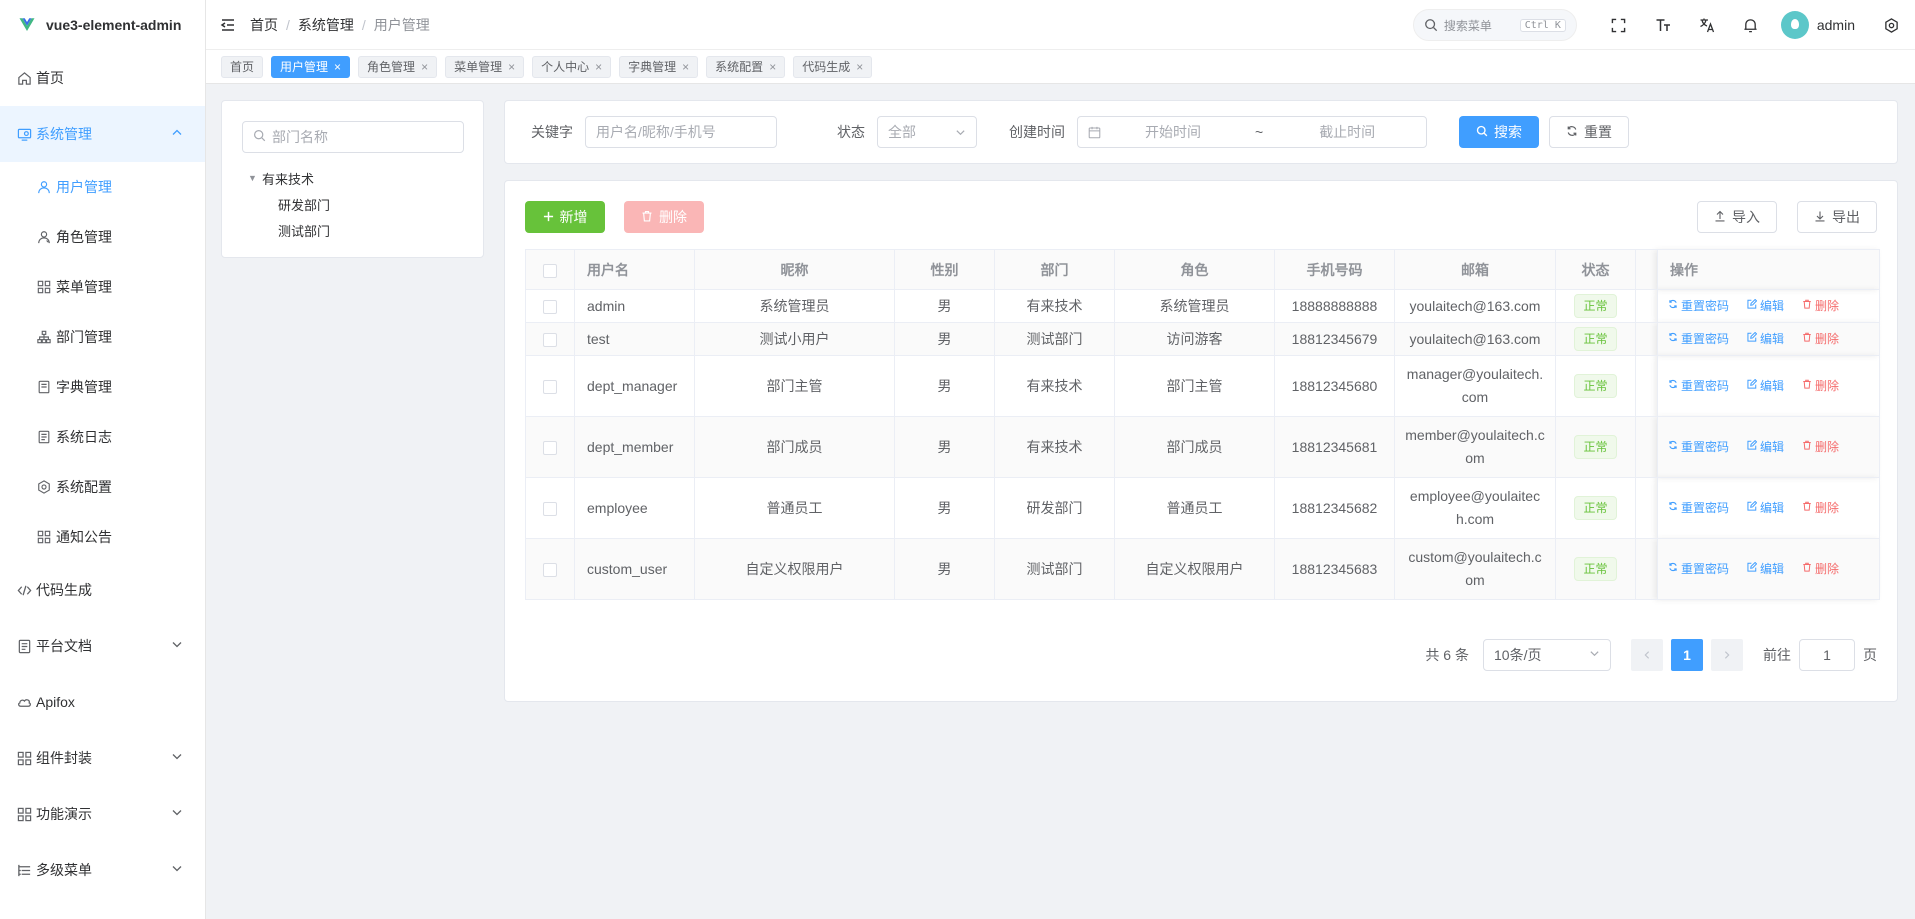 The image size is (1915, 919). Describe the element at coordinates (1891, 25) in the screenshot. I see `settings-icon` at that location.